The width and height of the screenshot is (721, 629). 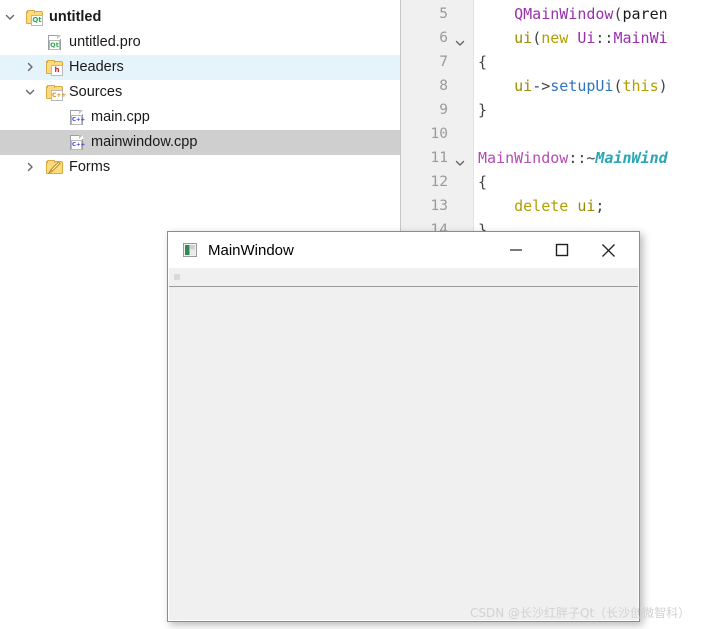 What do you see at coordinates (443, 14) in the screenshot?
I see `line-number: 5` at bounding box center [443, 14].